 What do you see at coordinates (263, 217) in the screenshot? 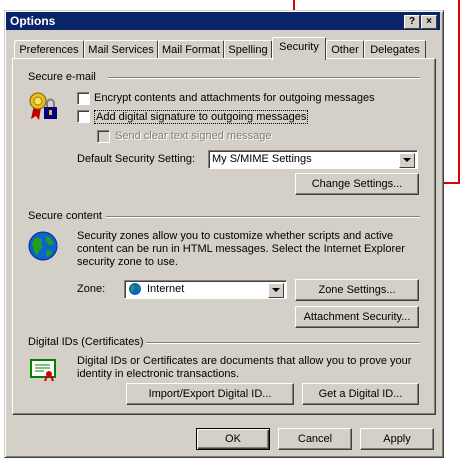
I see `secure-content-divider` at bounding box center [263, 217].